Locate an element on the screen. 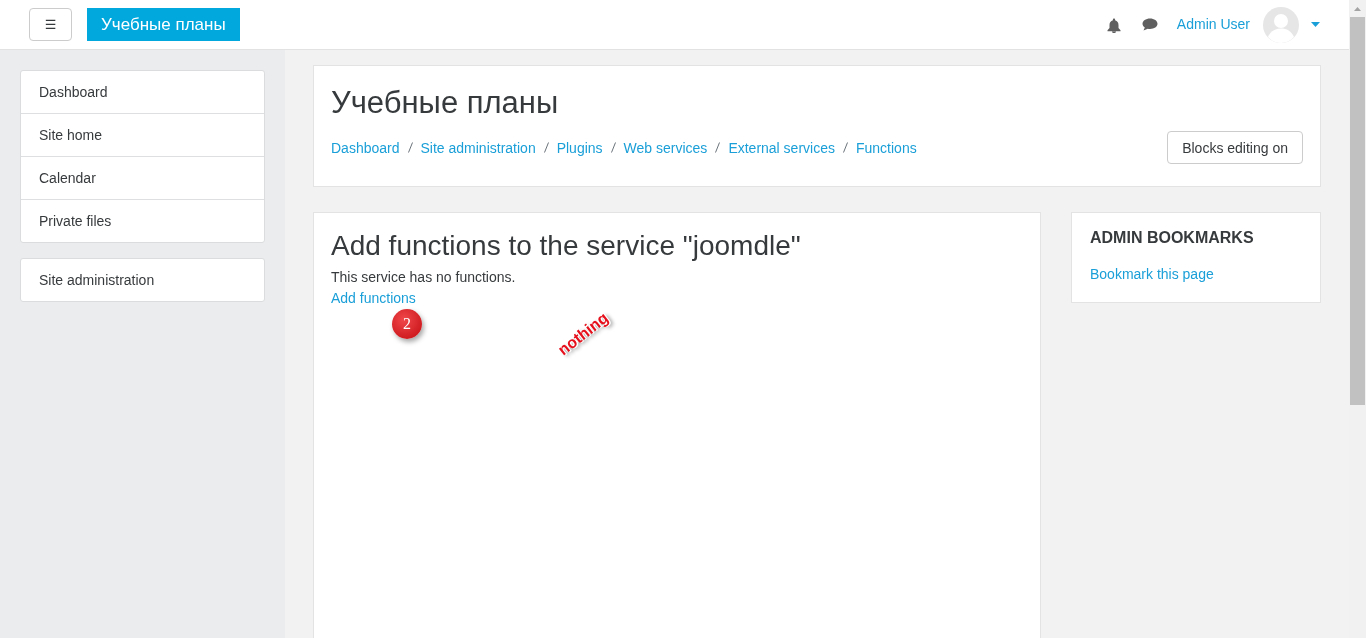 The image size is (1366, 638). breadcrumb-link: Site administration is located at coordinates (478, 147).